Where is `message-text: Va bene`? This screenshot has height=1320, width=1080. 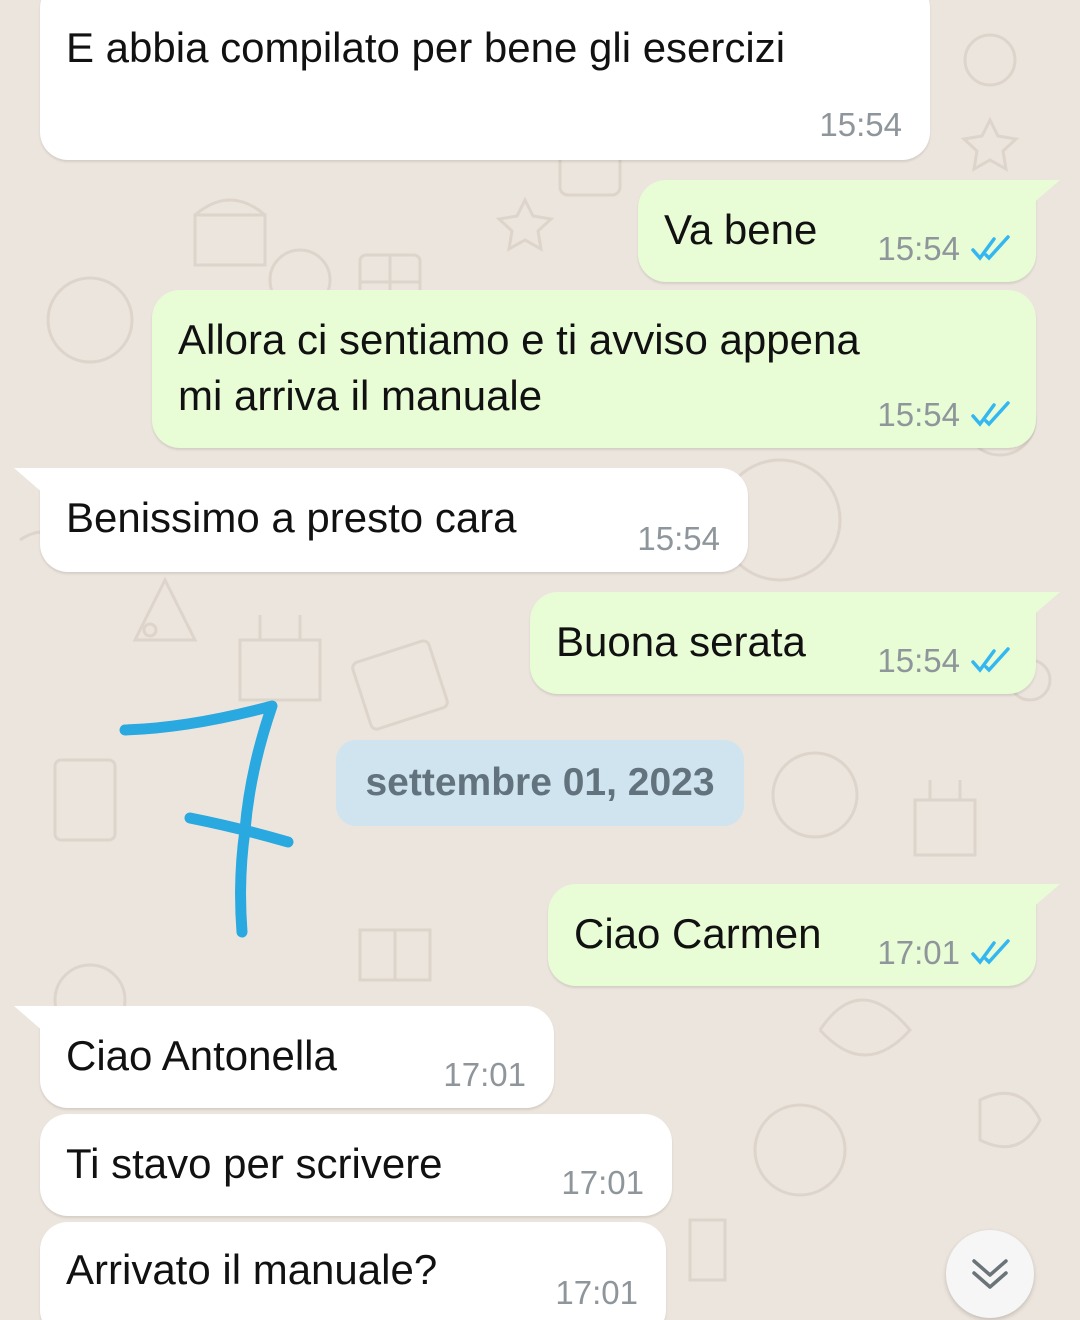
message-text: Va bene is located at coordinates (741, 229).